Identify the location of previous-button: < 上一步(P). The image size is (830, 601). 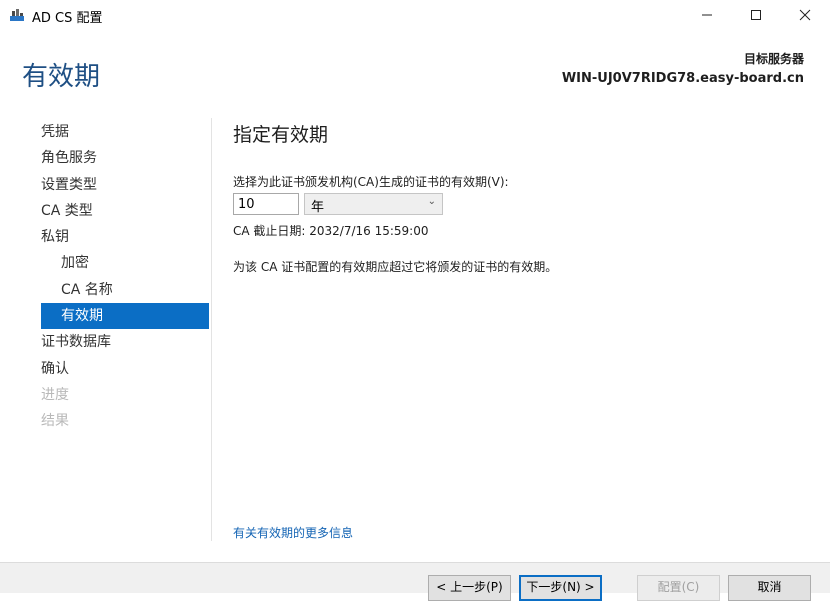
(469, 588).